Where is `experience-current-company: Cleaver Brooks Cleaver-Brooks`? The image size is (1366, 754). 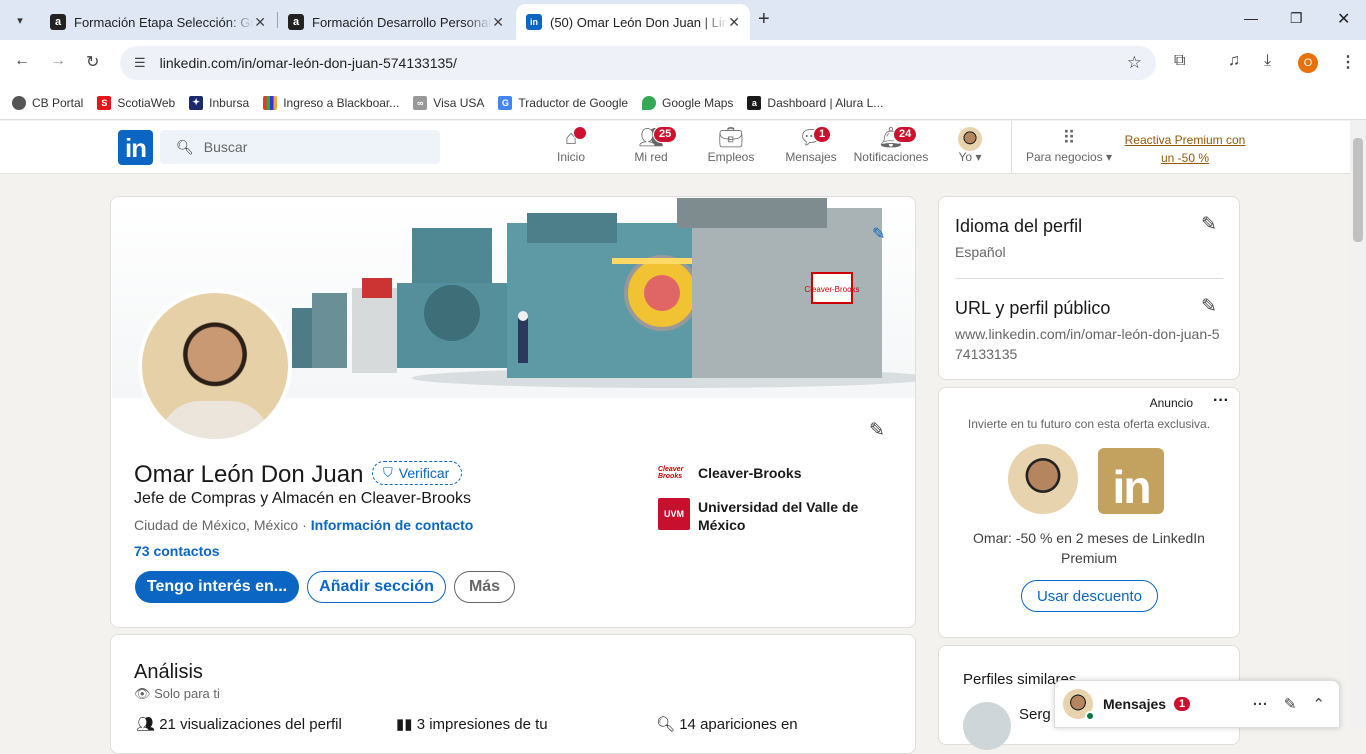 experience-current-company: Cleaver Brooks Cleaver-Brooks is located at coordinates (730, 473).